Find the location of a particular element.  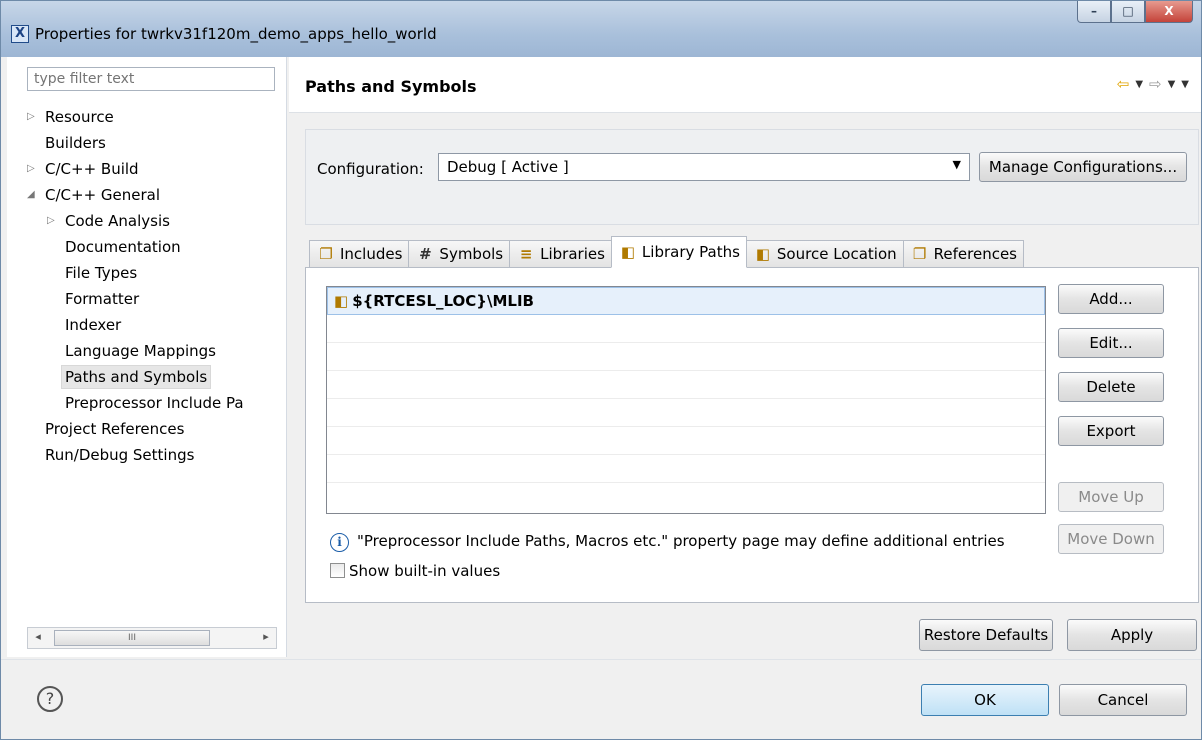

move-down-button: Move Down is located at coordinates (1111, 539).